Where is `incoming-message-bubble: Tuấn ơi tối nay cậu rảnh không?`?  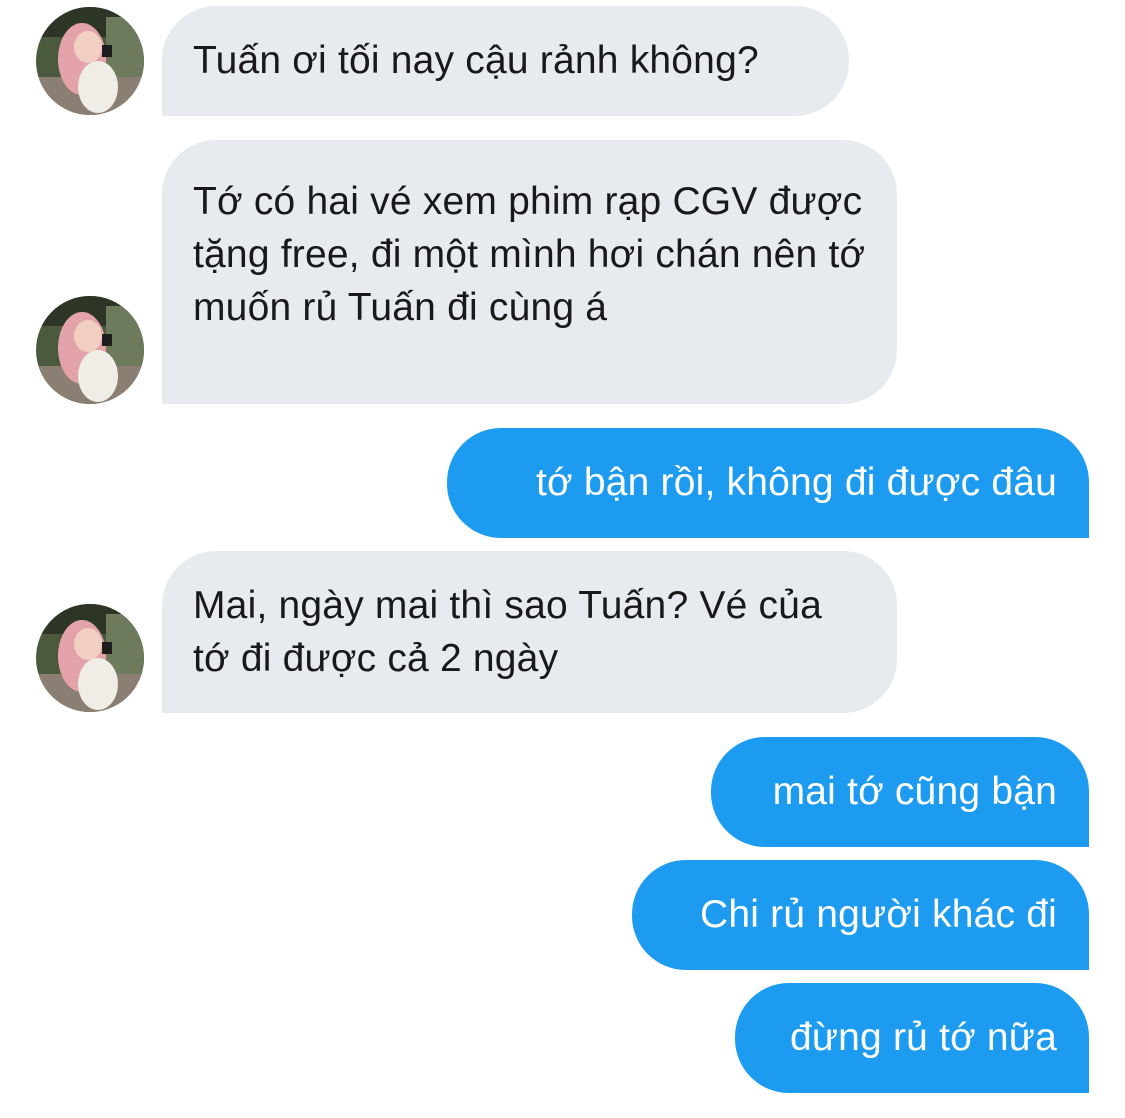
incoming-message-bubble: Tuấn ơi tối nay cậu rảnh không? is located at coordinates (505, 61).